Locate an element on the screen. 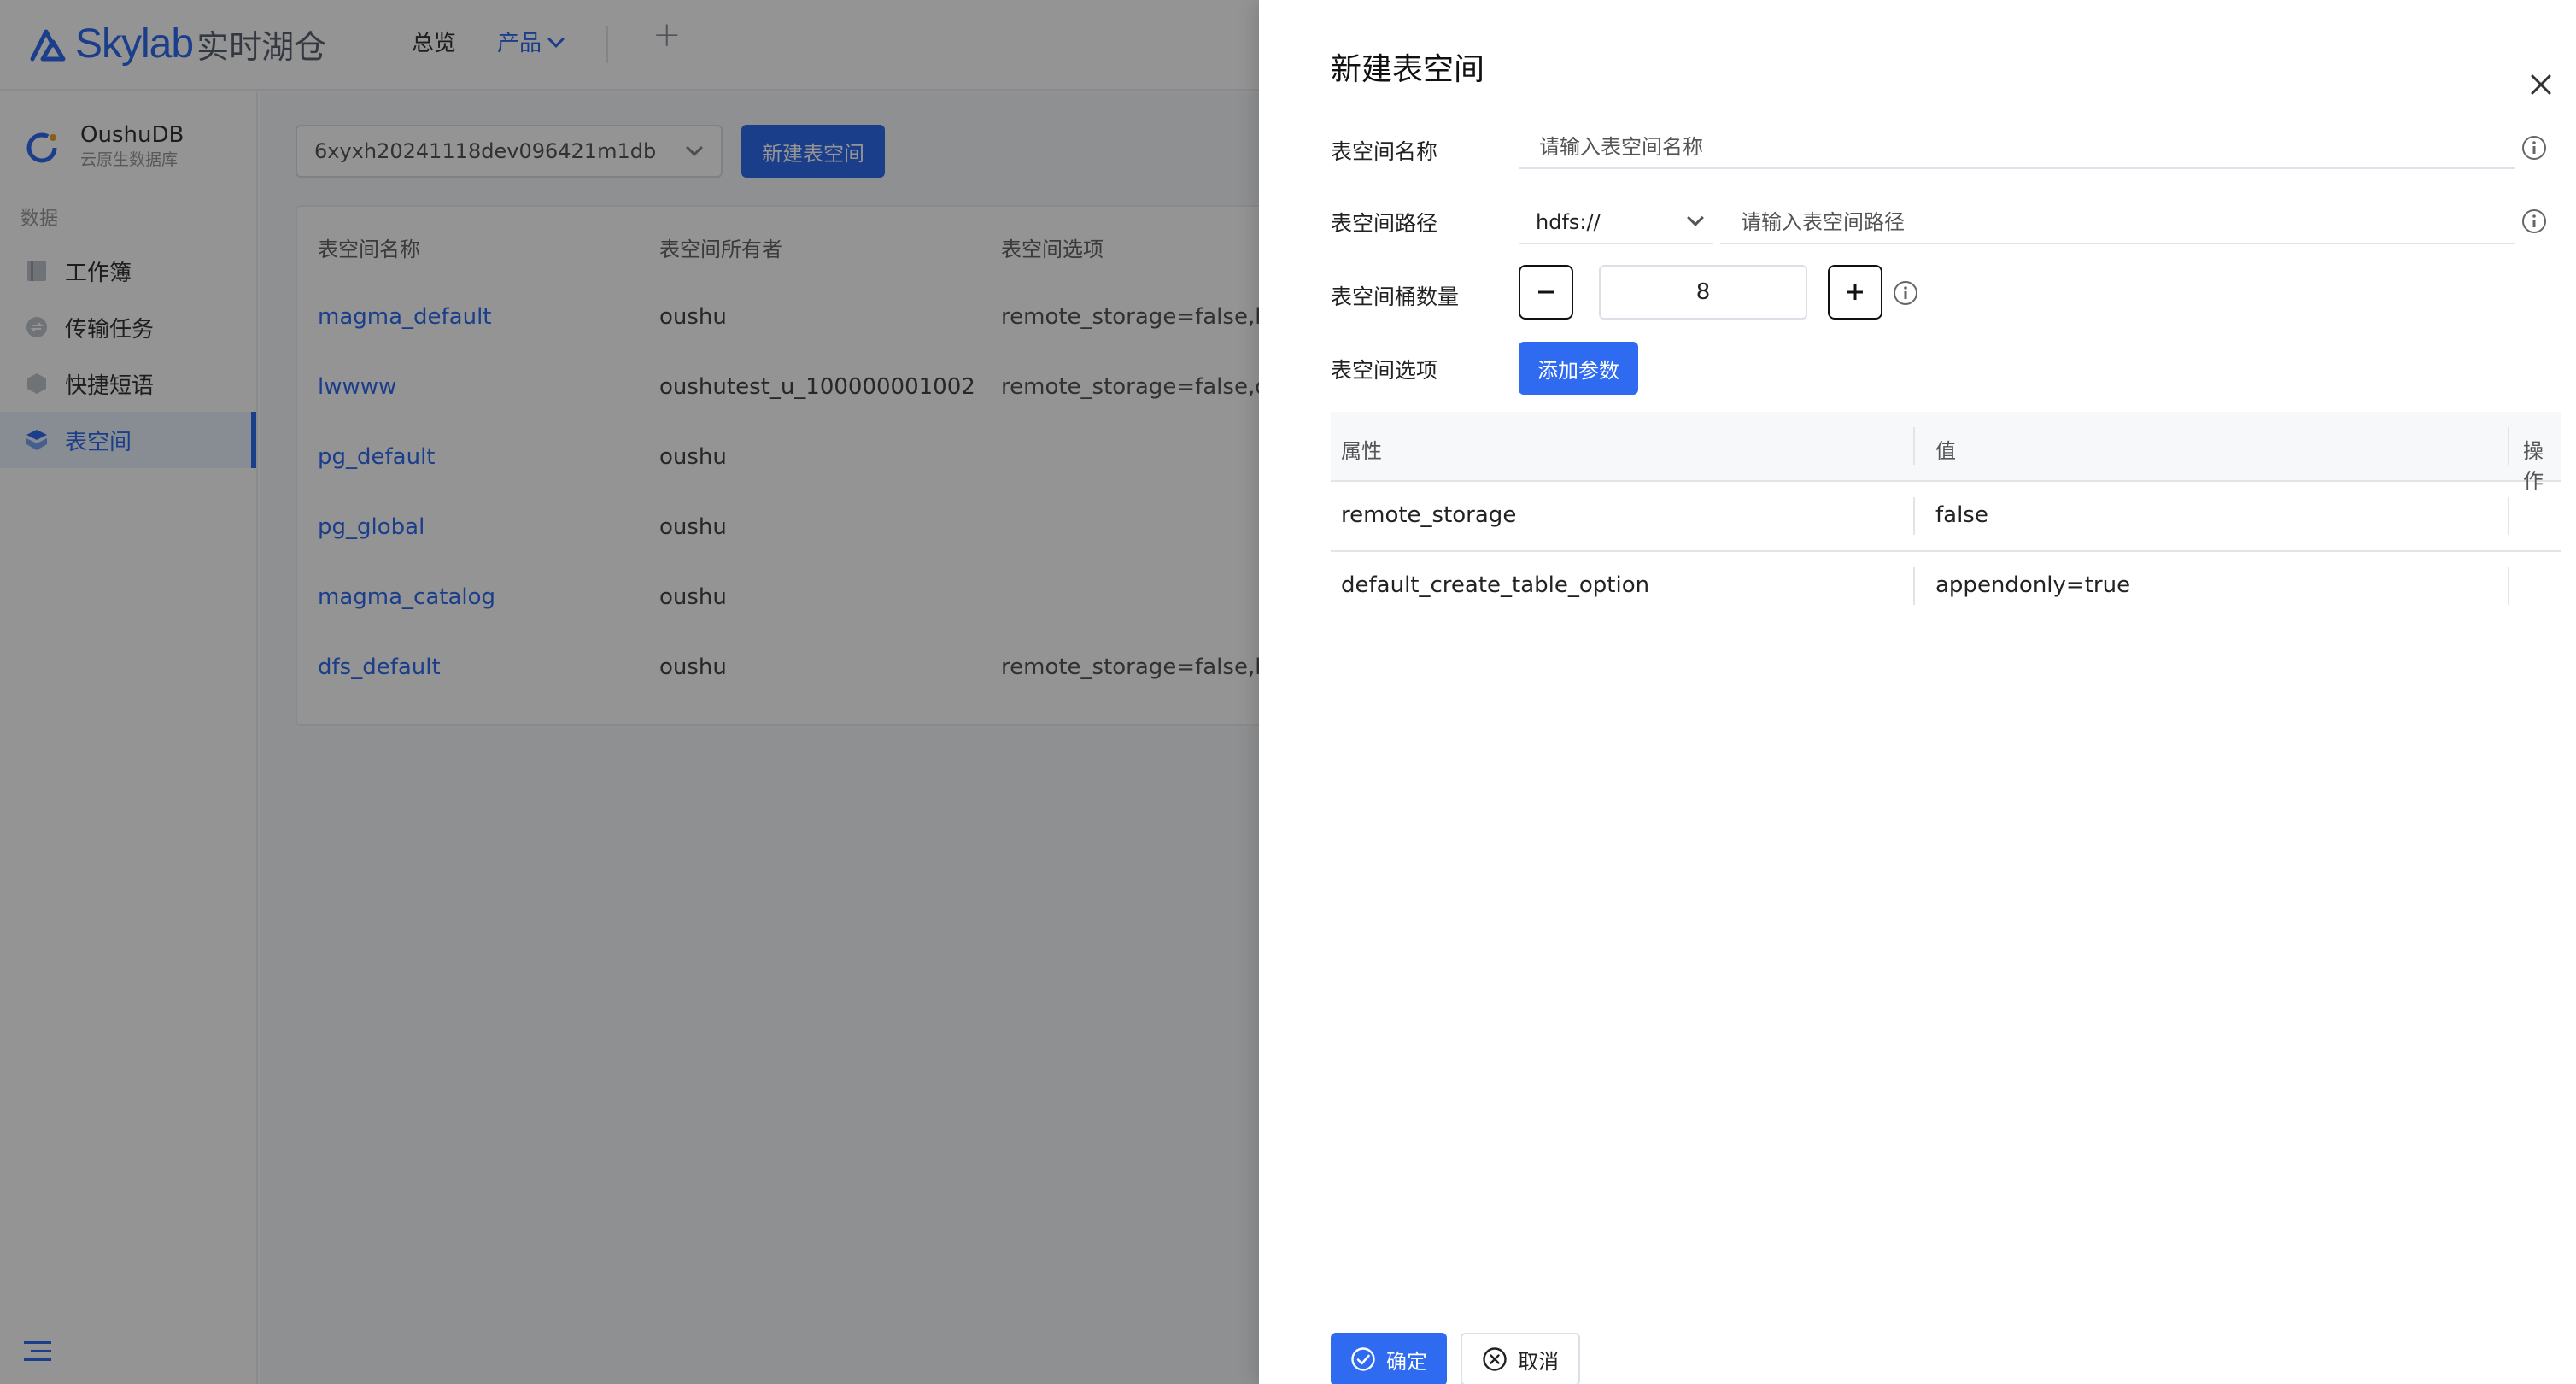 The width and height of the screenshot is (2576, 1384). table-row: remote_storage false is located at coordinates (1946, 517).